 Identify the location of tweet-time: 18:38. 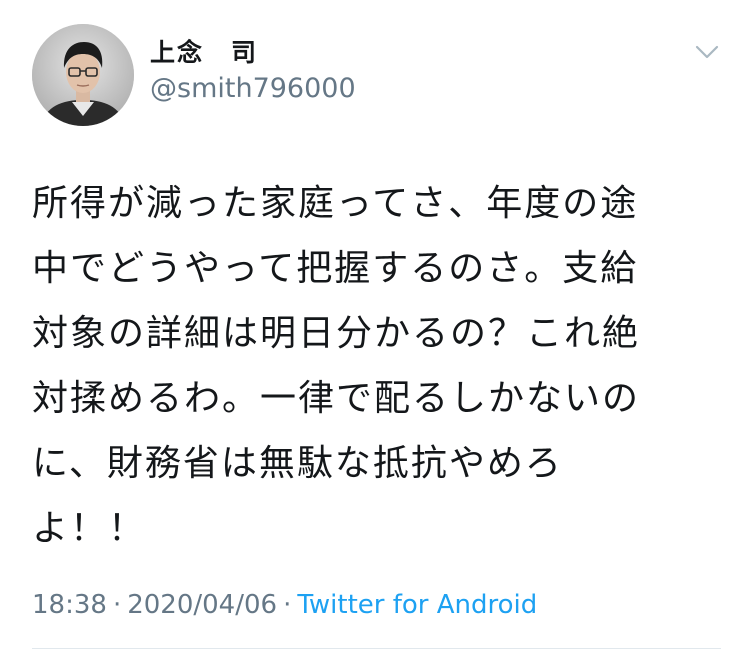
(69, 605).